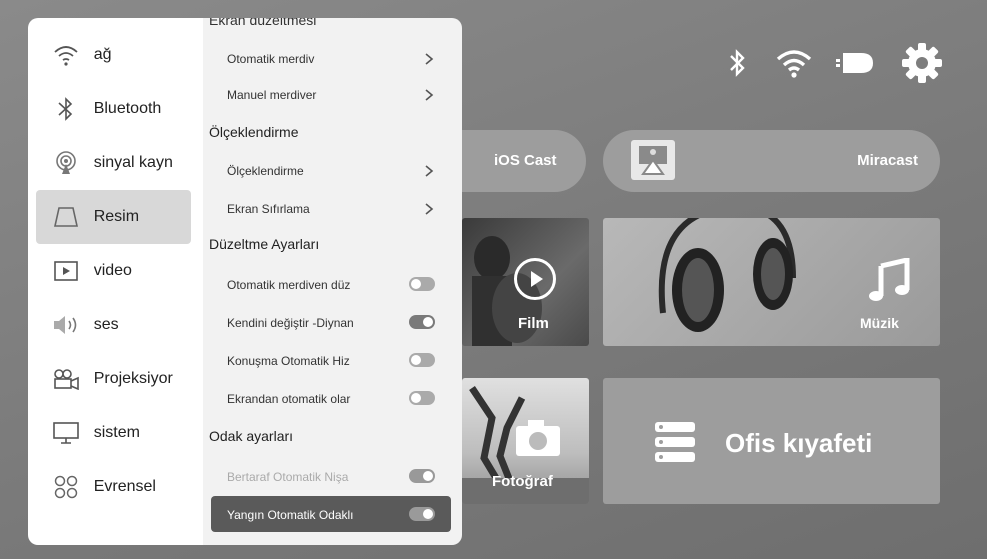  What do you see at coordinates (271, 59) in the screenshot?
I see `setting-label: Otomatik merdiv` at bounding box center [271, 59].